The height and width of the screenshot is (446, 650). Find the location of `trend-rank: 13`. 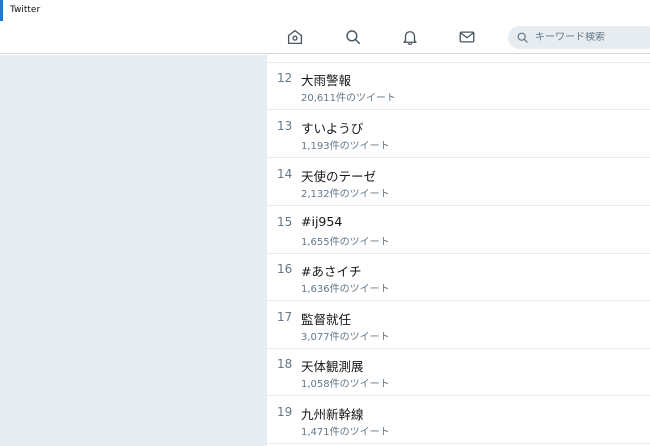

trend-rank: 13 is located at coordinates (285, 126).